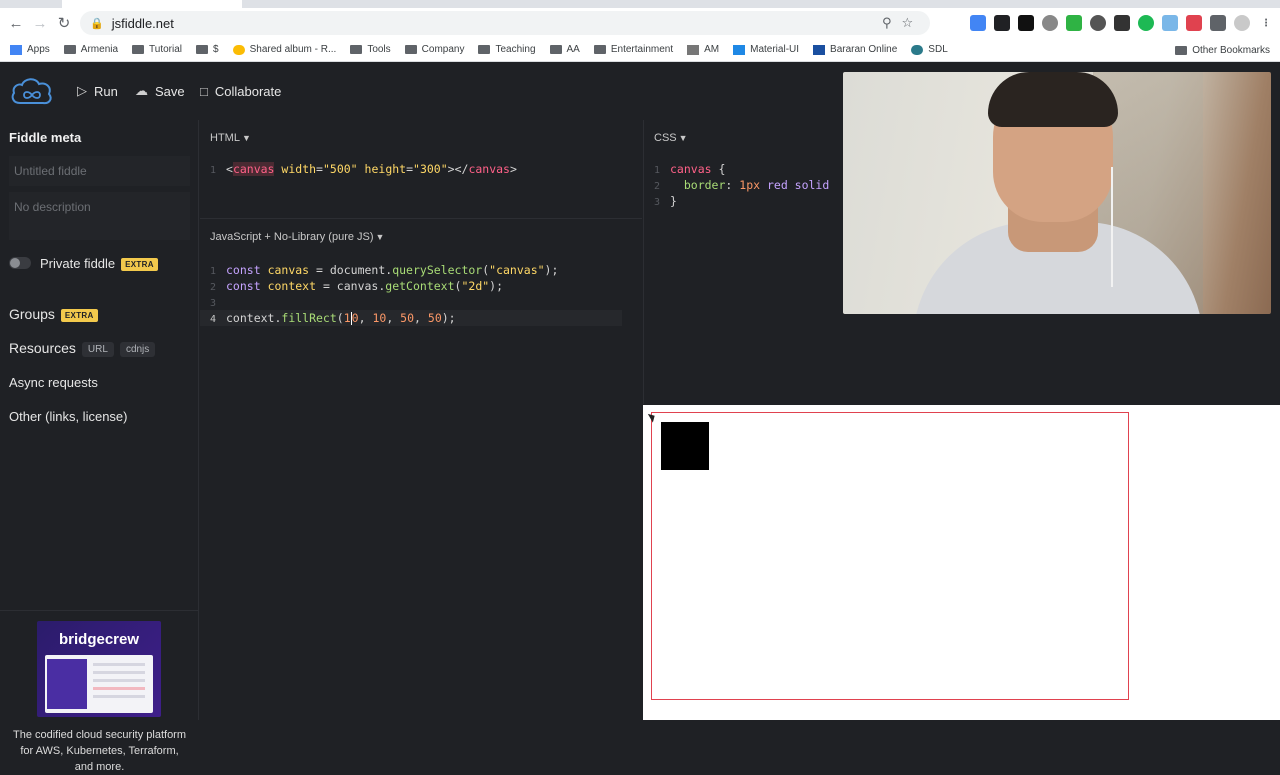 The image size is (1280, 775). I want to click on bookmark-entertainment: Entertainment, so click(633, 49).